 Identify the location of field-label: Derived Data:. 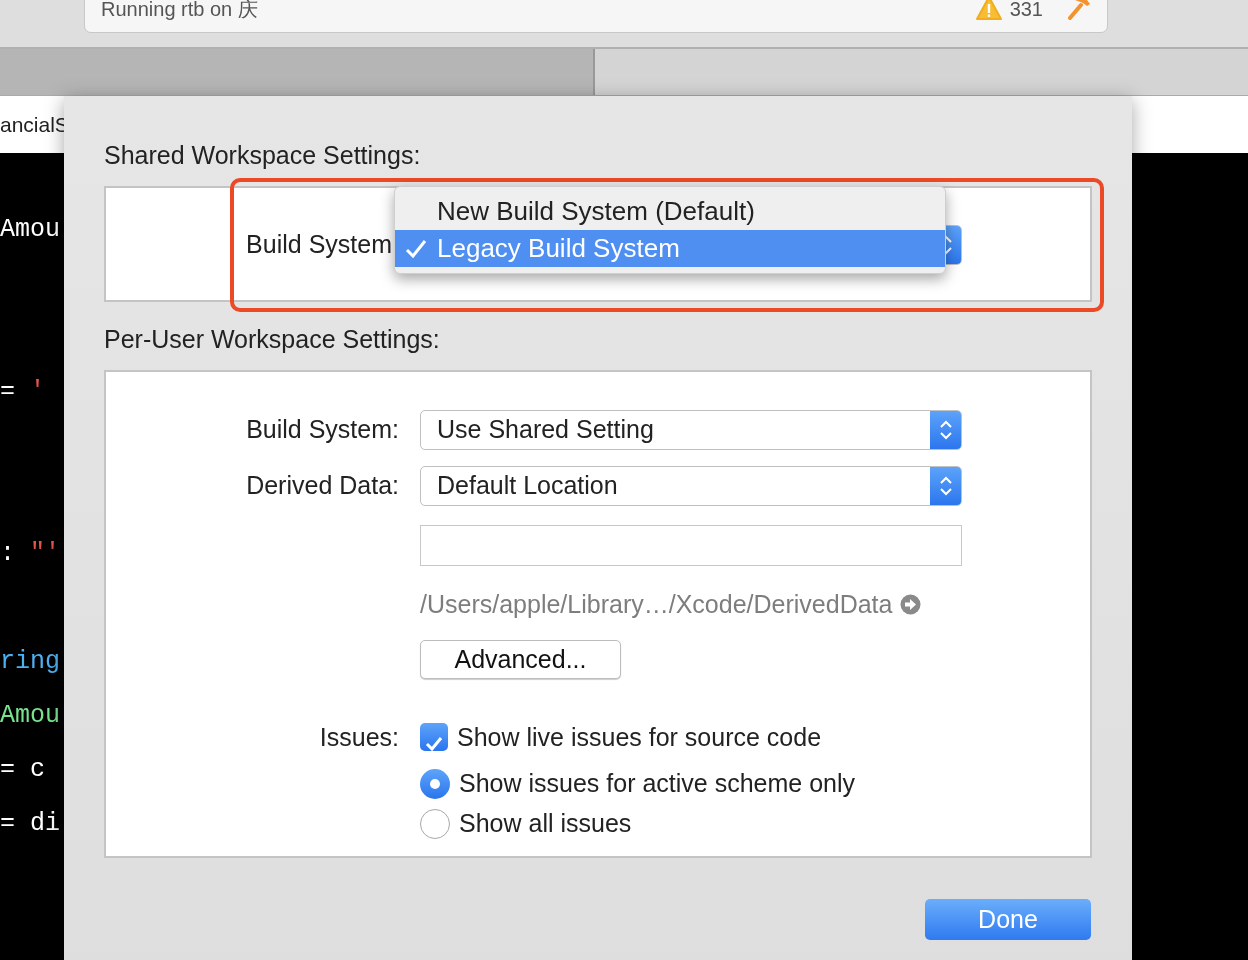
(322, 486).